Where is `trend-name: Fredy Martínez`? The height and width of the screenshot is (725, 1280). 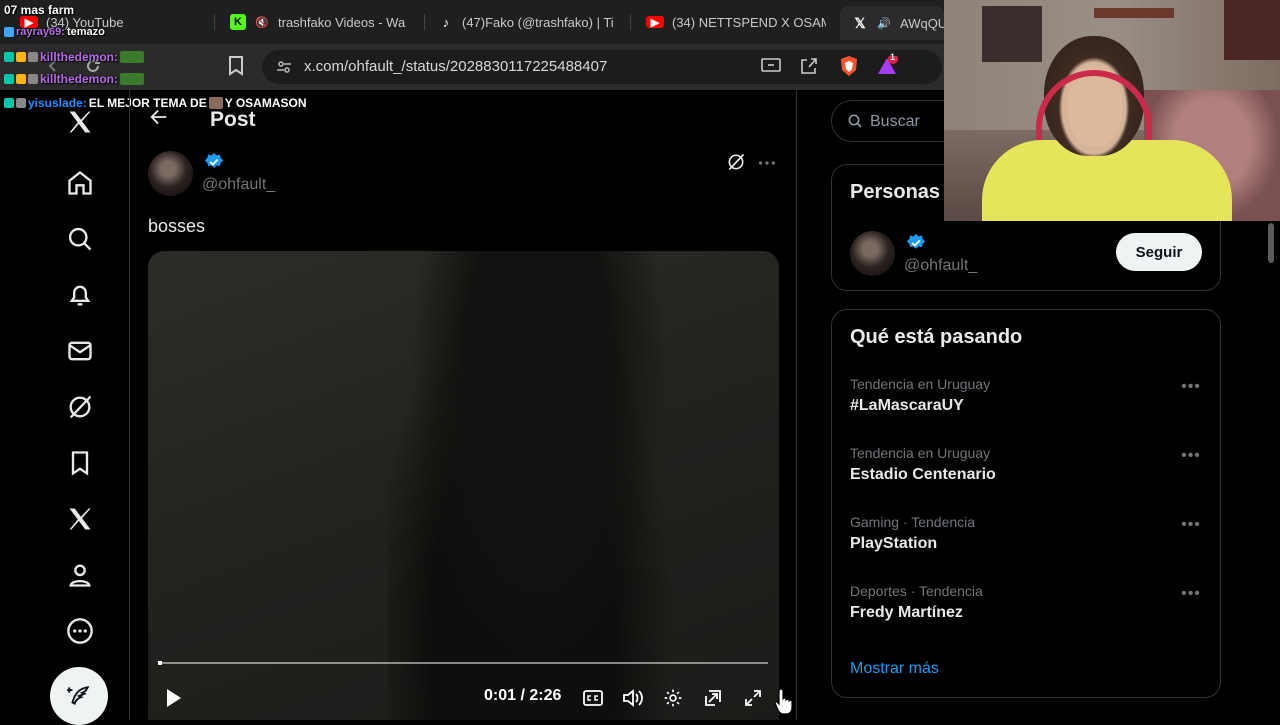
trend-name: Fredy Martínez is located at coordinates (906, 612).